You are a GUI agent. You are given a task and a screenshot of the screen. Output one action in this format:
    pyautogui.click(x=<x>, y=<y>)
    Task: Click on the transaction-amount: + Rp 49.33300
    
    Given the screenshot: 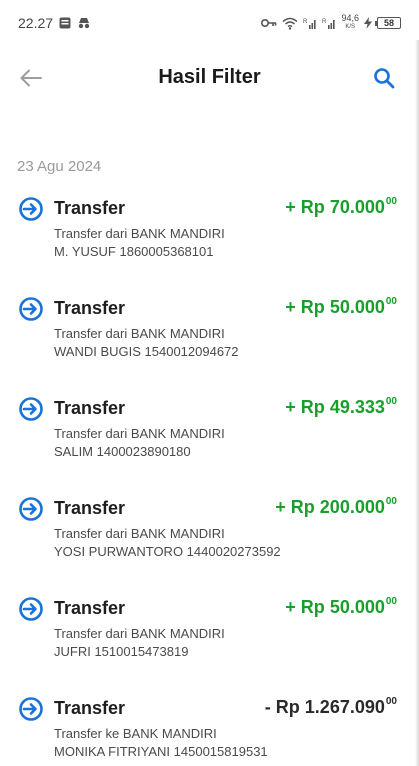 What is the action you would take?
    pyautogui.click(x=341, y=407)
    